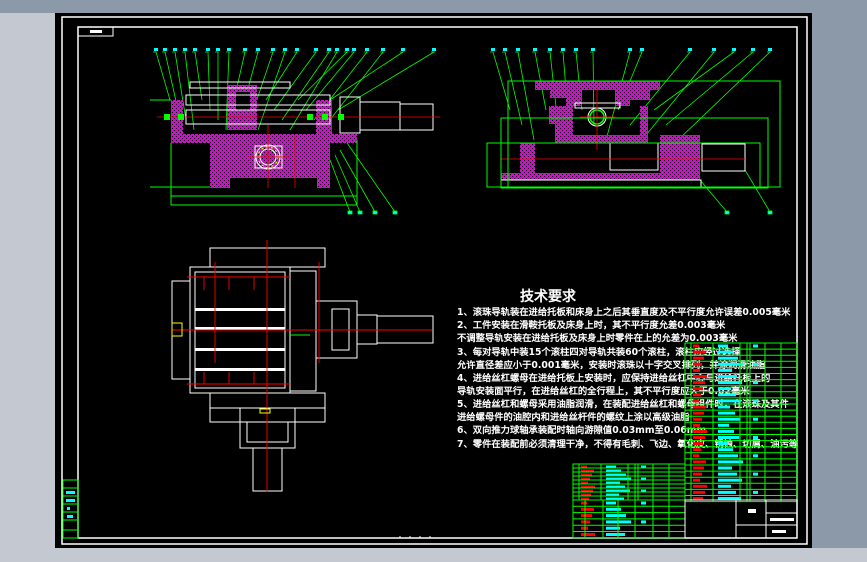 This screenshot has height=562, width=867. What do you see at coordinates (723, 157) in the screenshot?
I see `side-motor` at bounding box center [723, 157].